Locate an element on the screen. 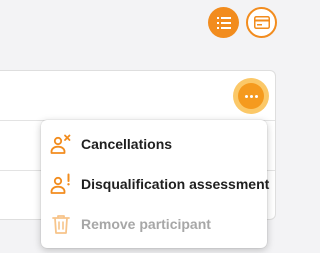 The image size is (320, 253). menu-item-cancellations: Cancellations is located at coordinates (154, 144).